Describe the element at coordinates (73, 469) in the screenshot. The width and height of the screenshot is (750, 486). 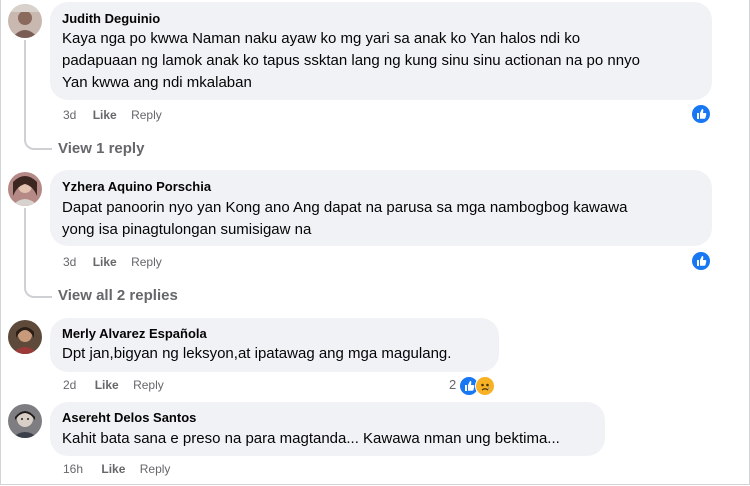
I see `comment-timestamp: 16h` at that location.